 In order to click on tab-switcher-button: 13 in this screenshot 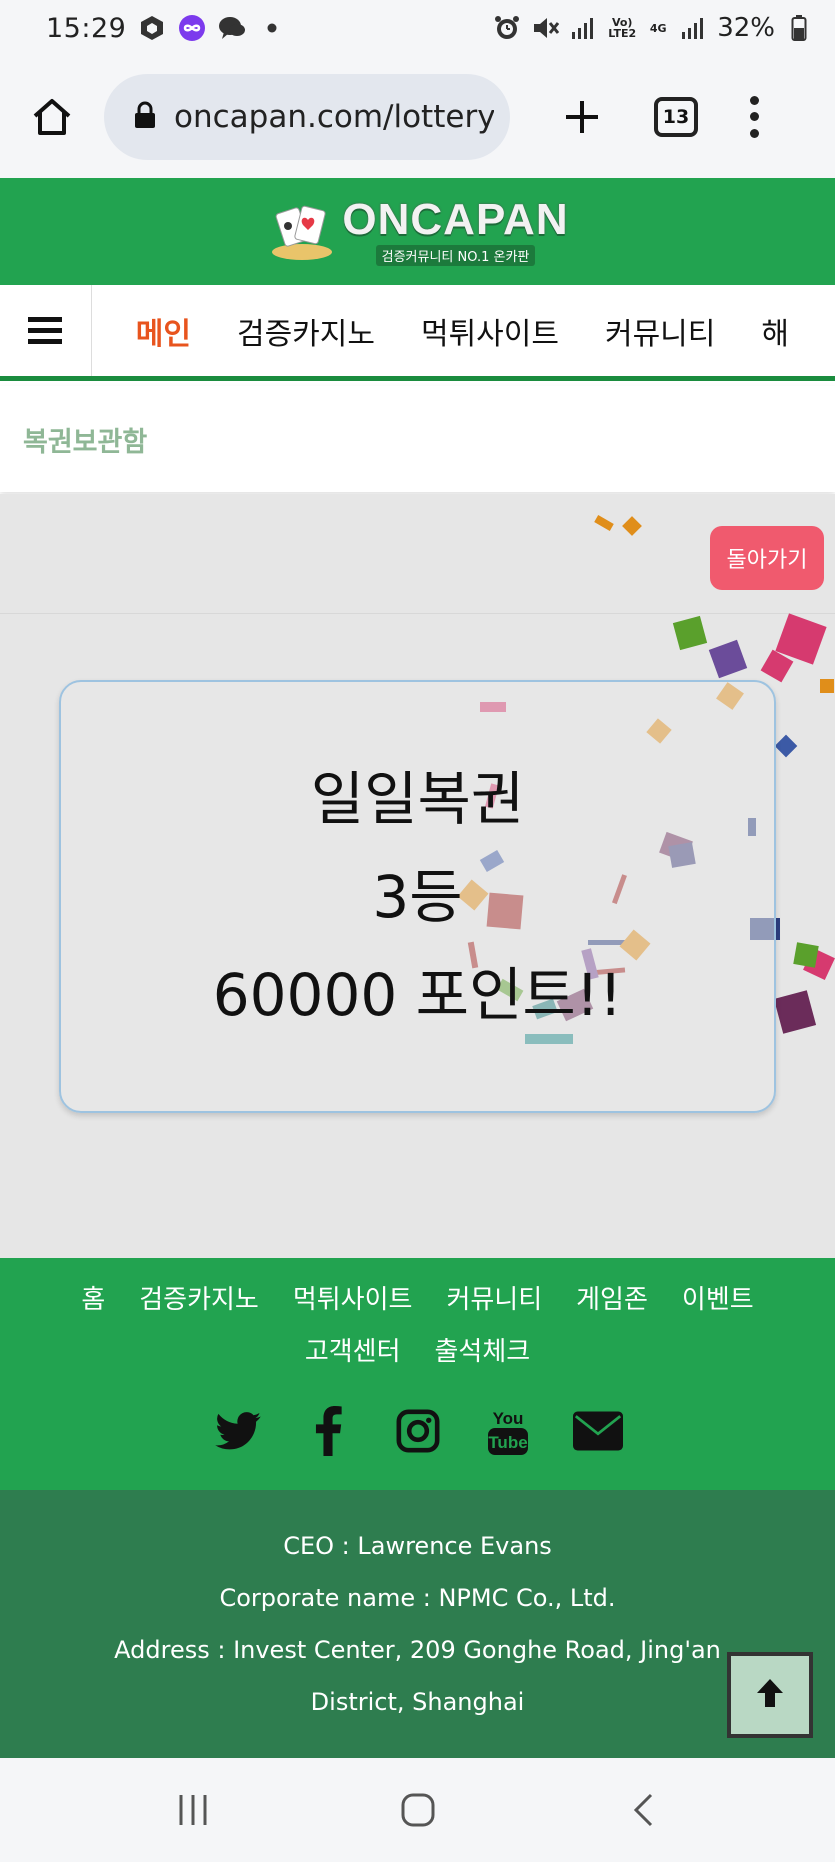, I will do `click(676, 117)`.